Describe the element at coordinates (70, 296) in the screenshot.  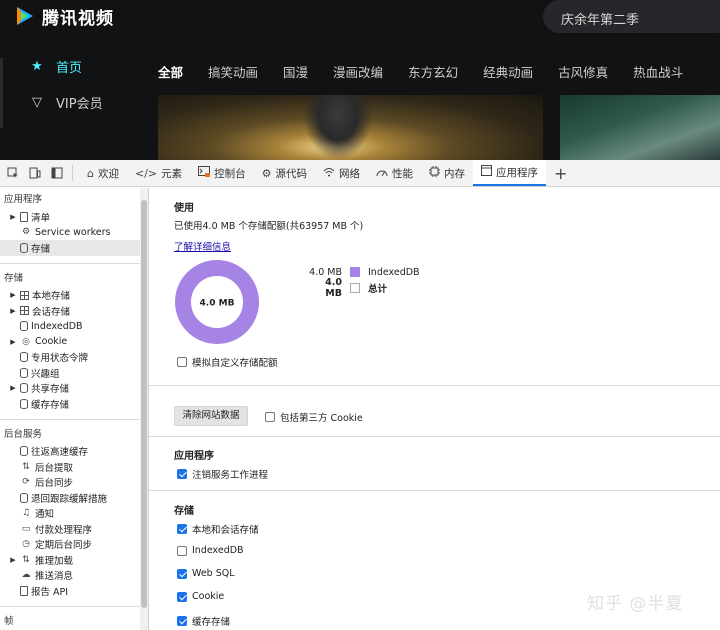
I see `tree-item-local-storage: ▶ 本地存储` at that location.